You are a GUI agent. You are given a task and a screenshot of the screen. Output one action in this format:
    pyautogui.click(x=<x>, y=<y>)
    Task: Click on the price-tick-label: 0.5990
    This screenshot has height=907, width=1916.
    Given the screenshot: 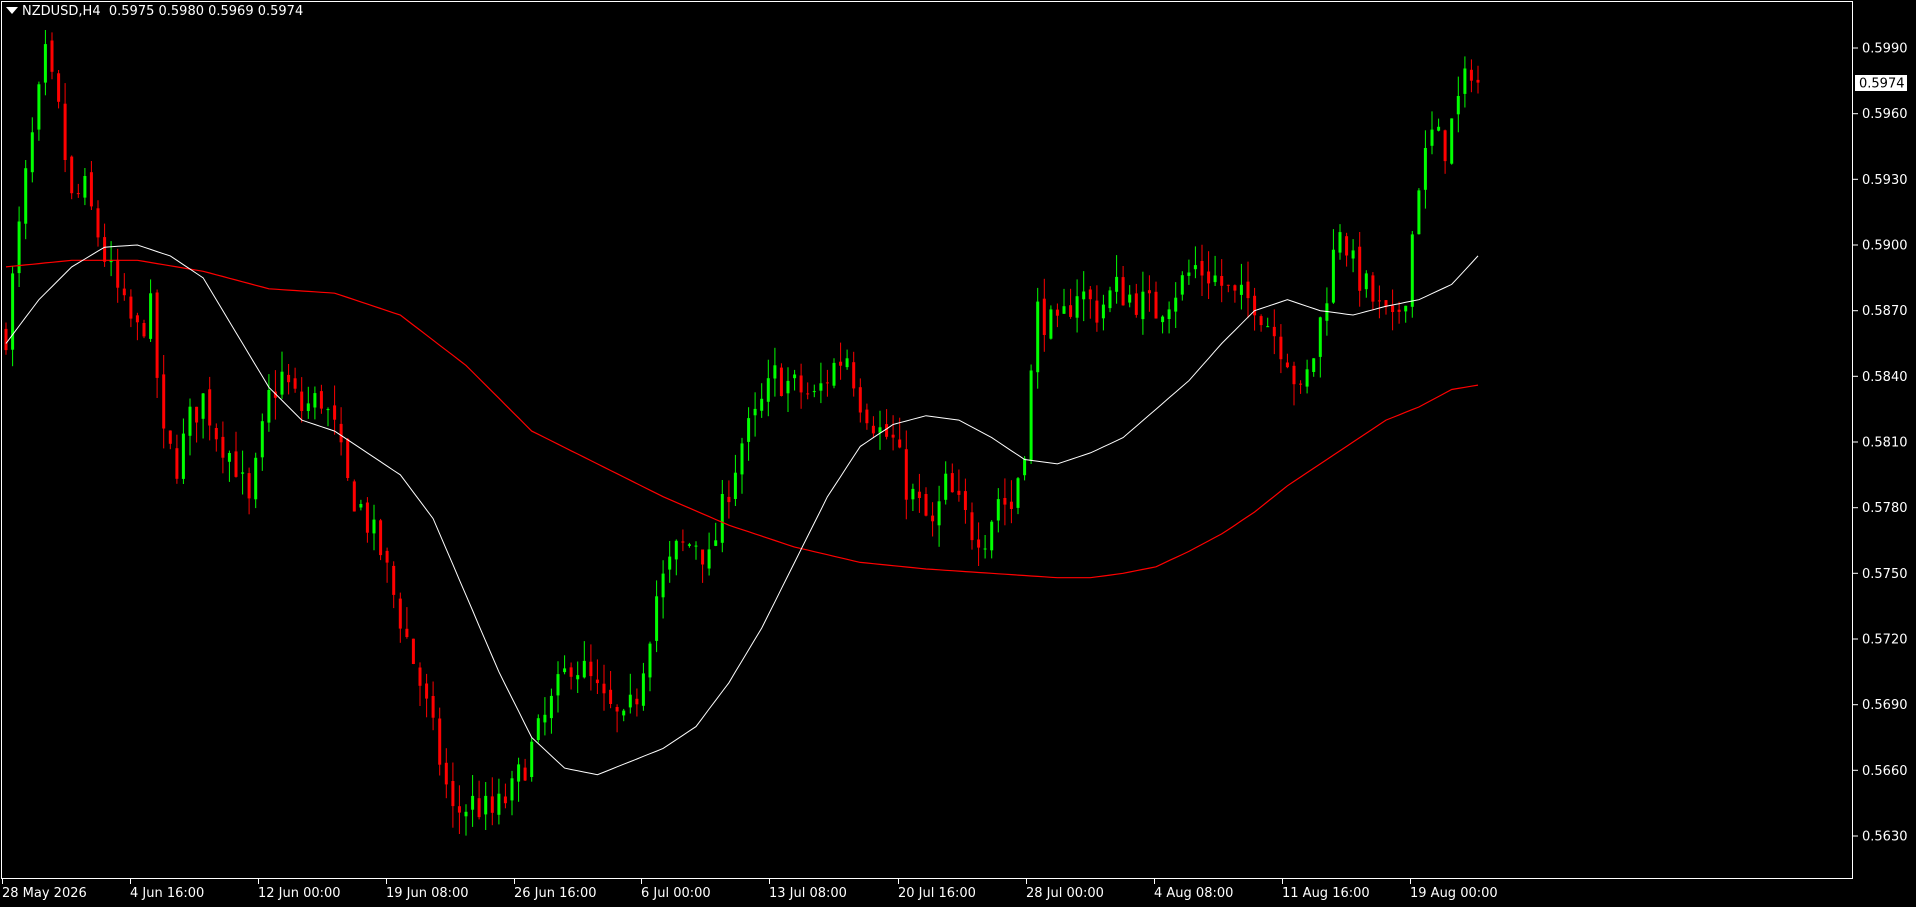 What is the action you would take?
    pyautogui.click(x=1885, y=49)
    